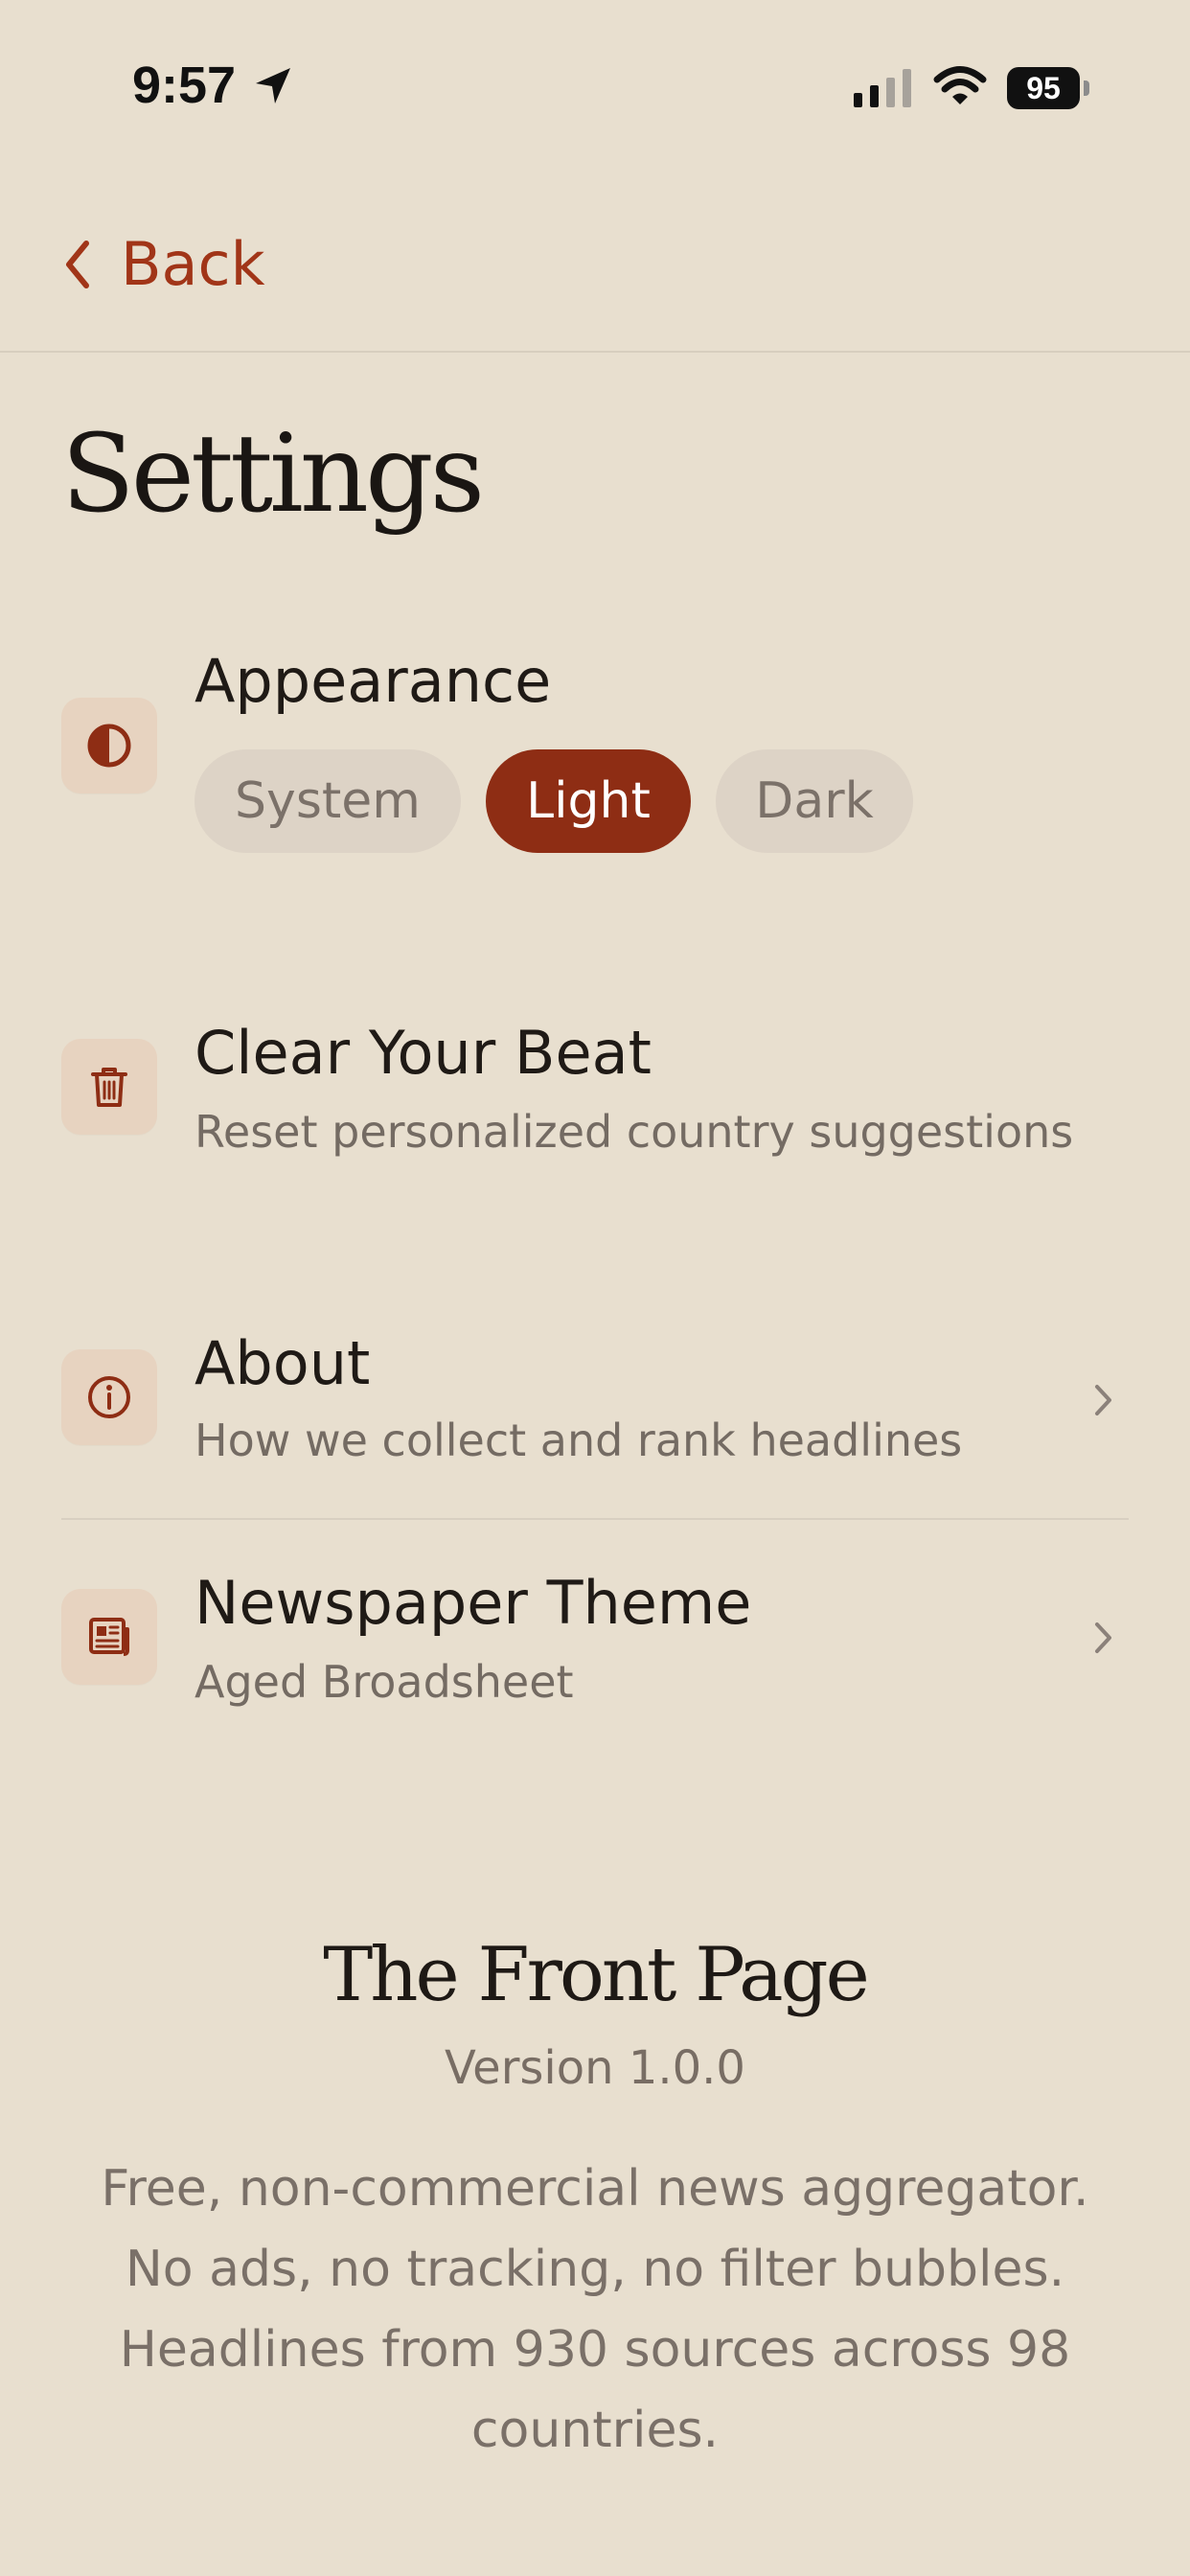 The height and width of the screenshot is (2576, 1190). Describe the element at coordinates (883, 88) in the screenshot. I see `signal-icon` at that location.